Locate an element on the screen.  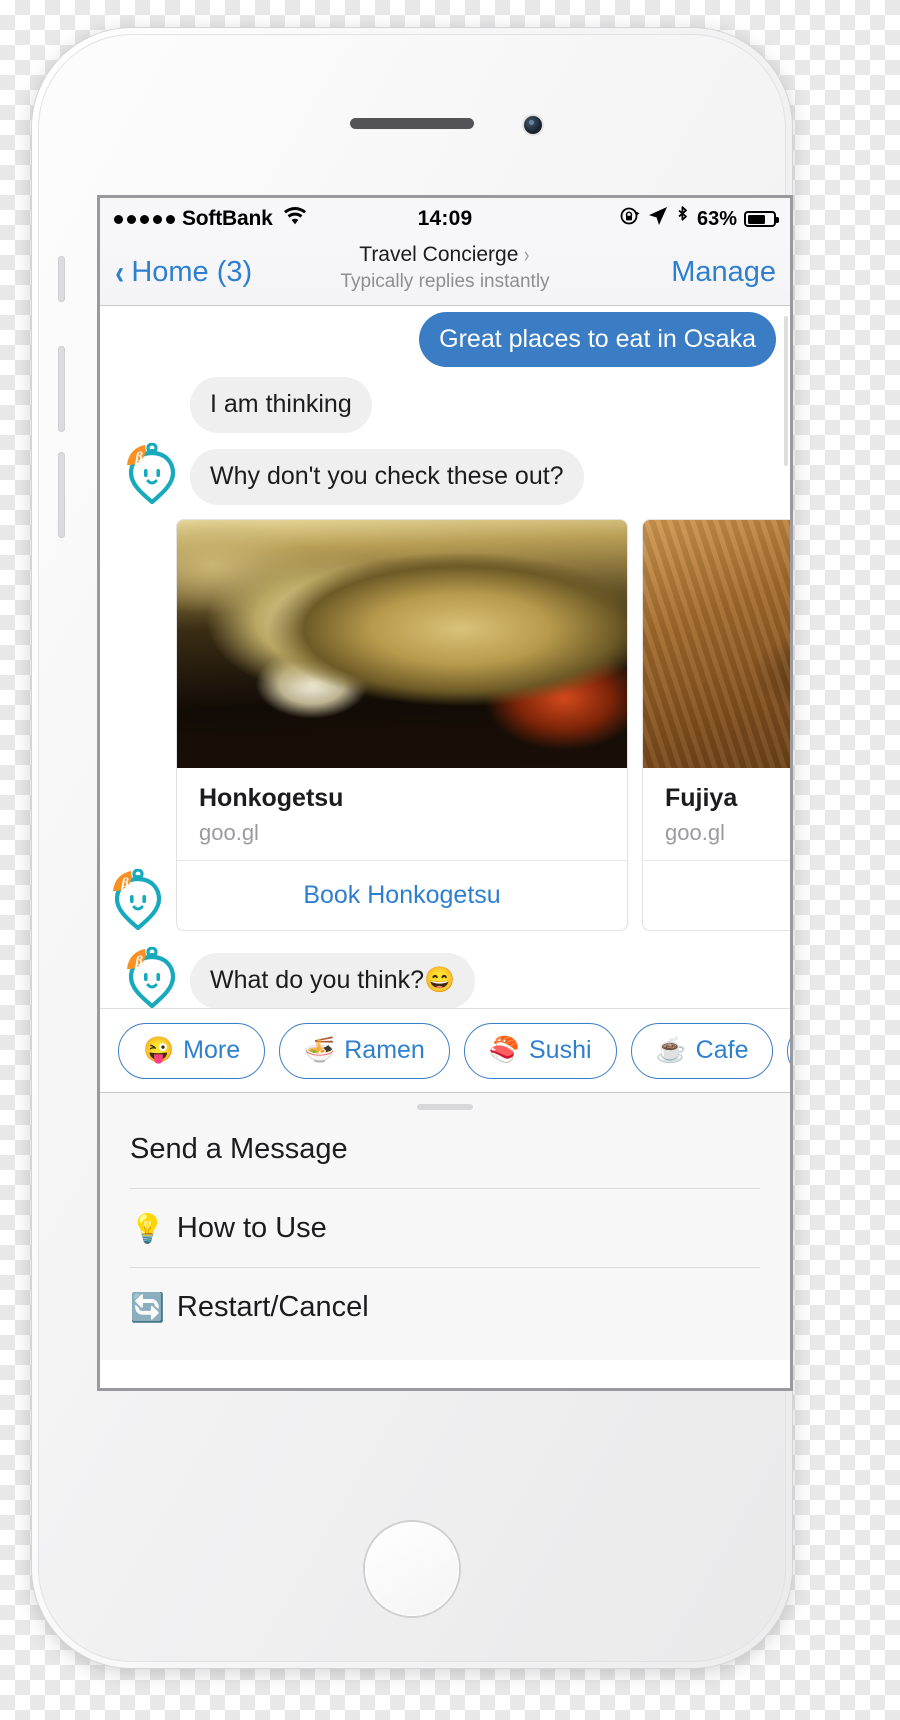
ios-status-bar: SoftBank 14:09 63% is located at coordinates (445, 219).